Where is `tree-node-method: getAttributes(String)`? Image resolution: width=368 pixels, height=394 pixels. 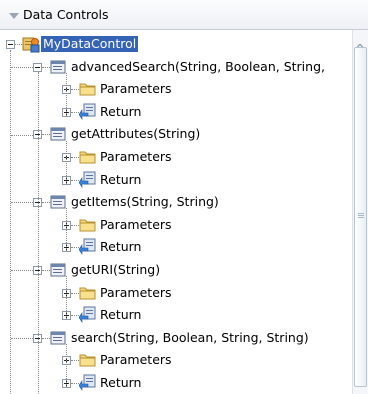 tree-node-method: getAttributes(String) is located at coordinates (176, 134).